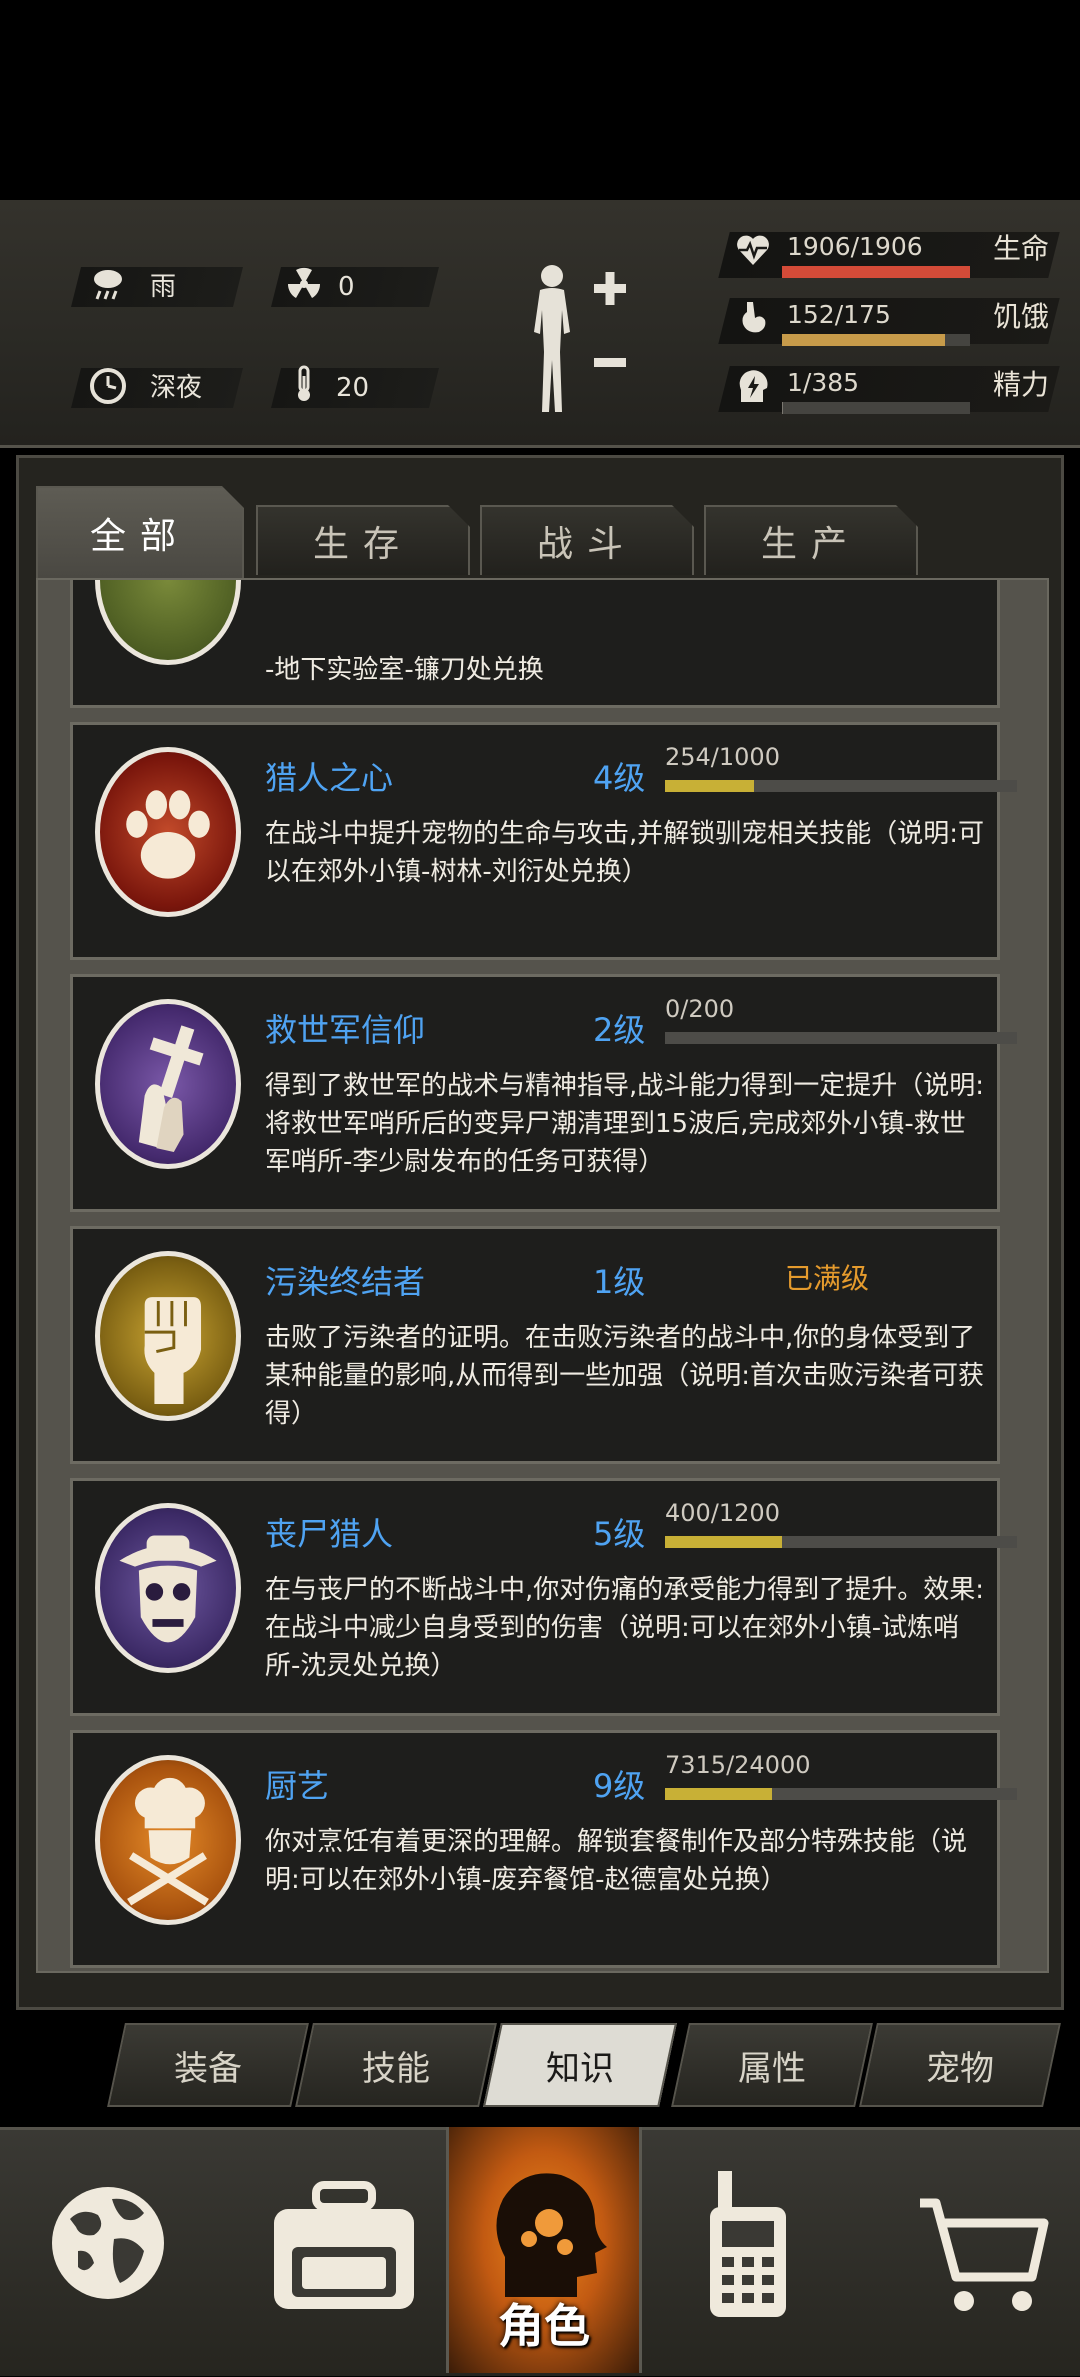 This screenshot has width=1080, height=2377. Describe the element at coordinates (163, 287) in the screenshot. I see `weather-value: 雨` at that location.